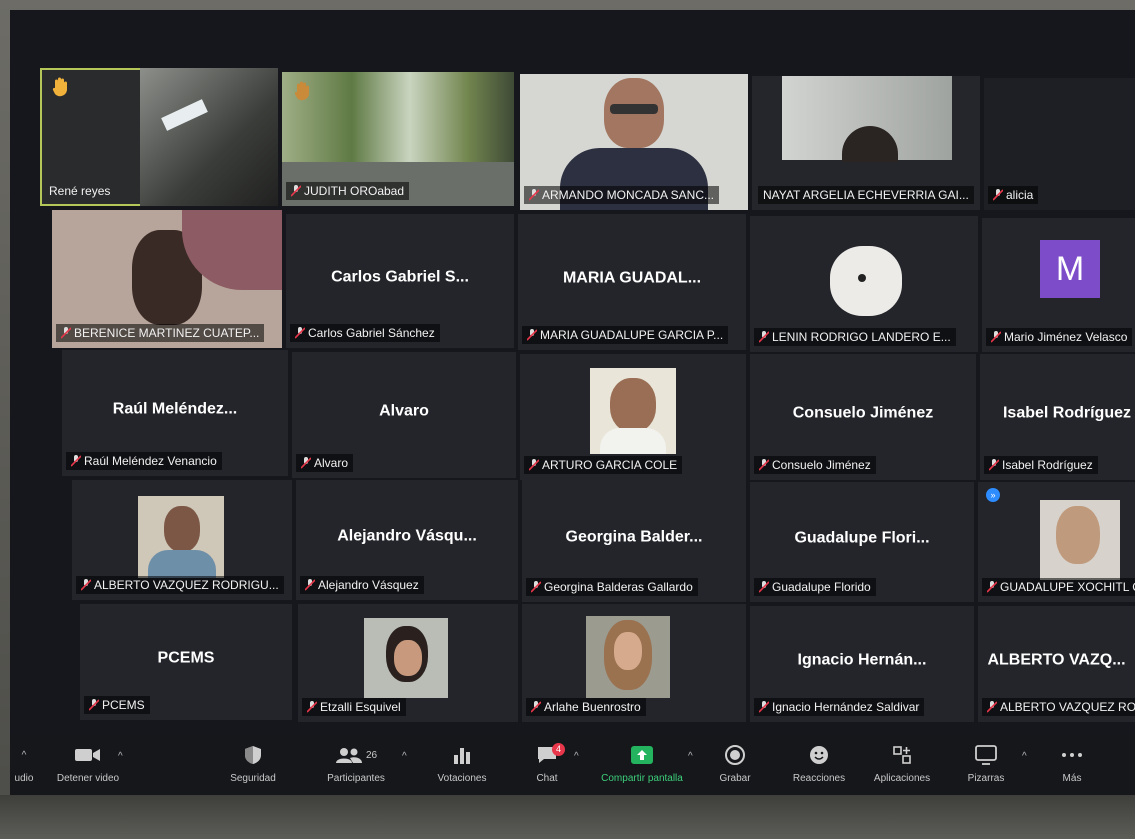 The height and width of the screenshot is (839, 1135). I want to click on participant-display-name: PCEMS, so click(186, 658).